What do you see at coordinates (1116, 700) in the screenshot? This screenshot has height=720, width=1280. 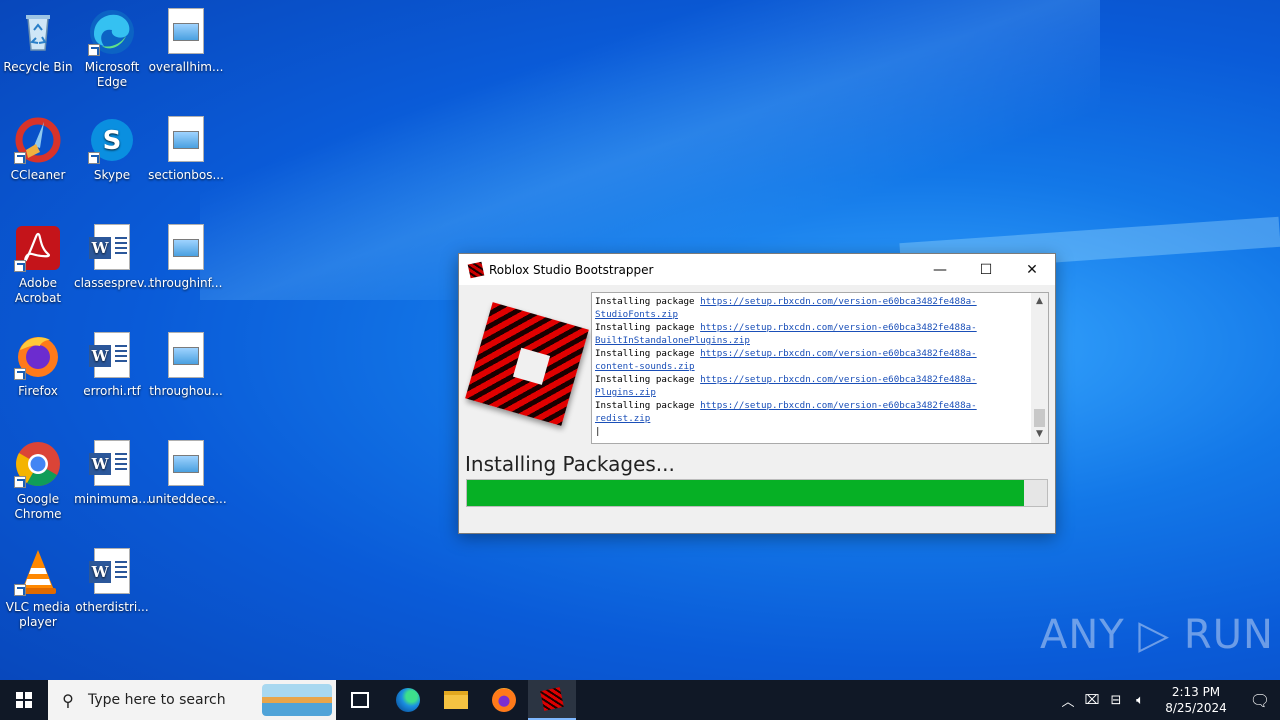 I see `network-icon: ⊟` at bounding box center [1116, 700].